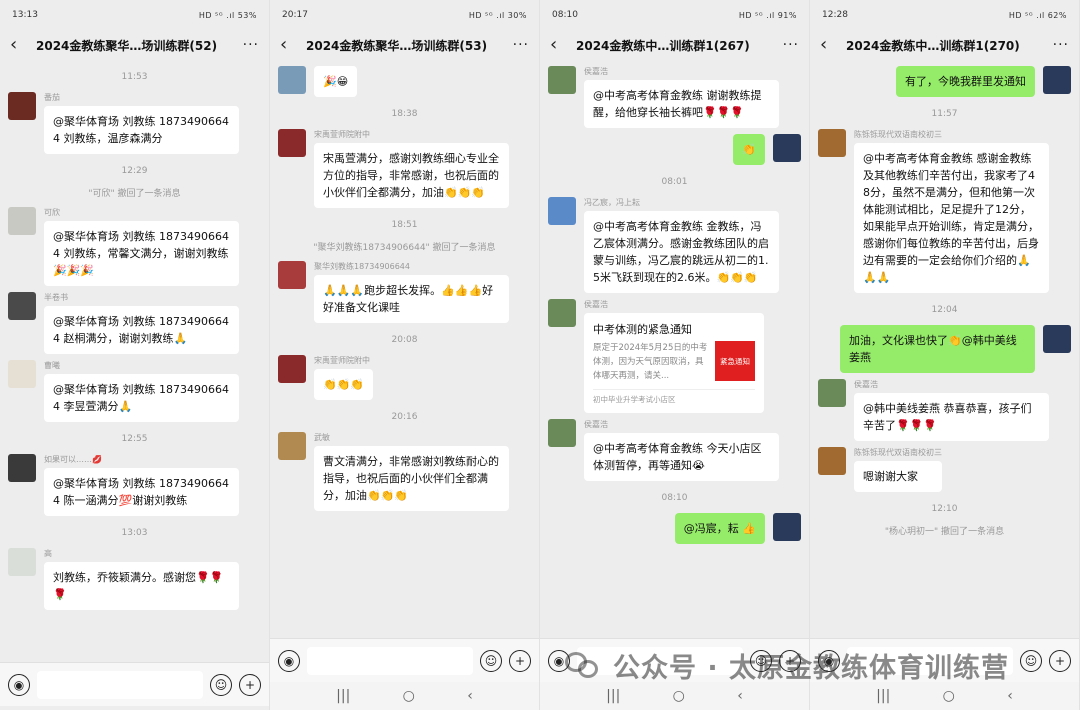  Describe the element at coordinates (134, 171) in the screenshot. I see `timestamp: 12:29` at that location.